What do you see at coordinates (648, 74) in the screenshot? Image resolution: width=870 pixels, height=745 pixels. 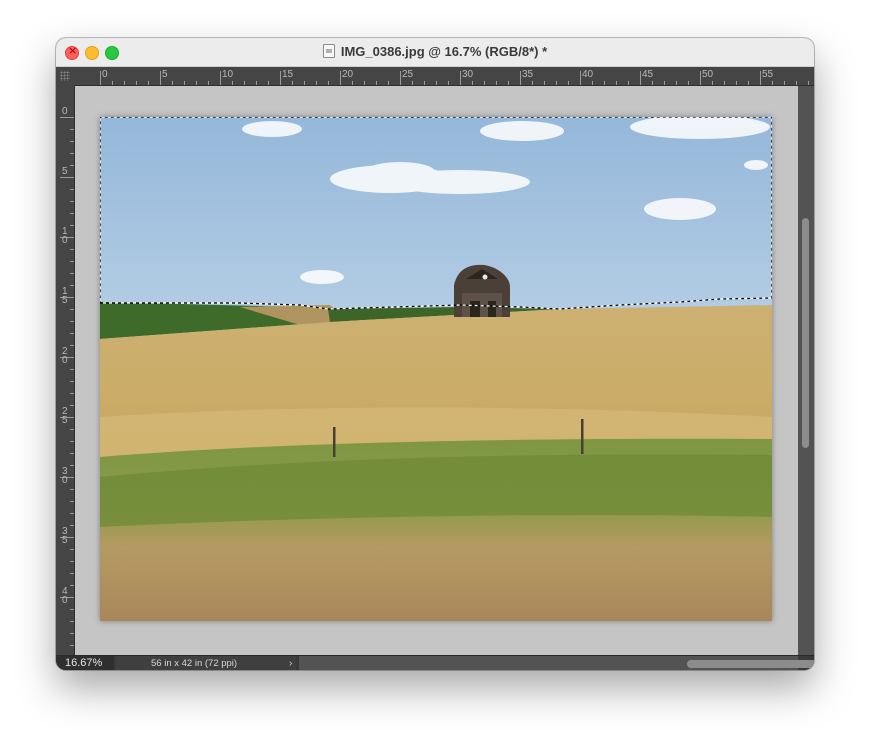 I see `ruler-label: 45` at bounding box center [648, 74].